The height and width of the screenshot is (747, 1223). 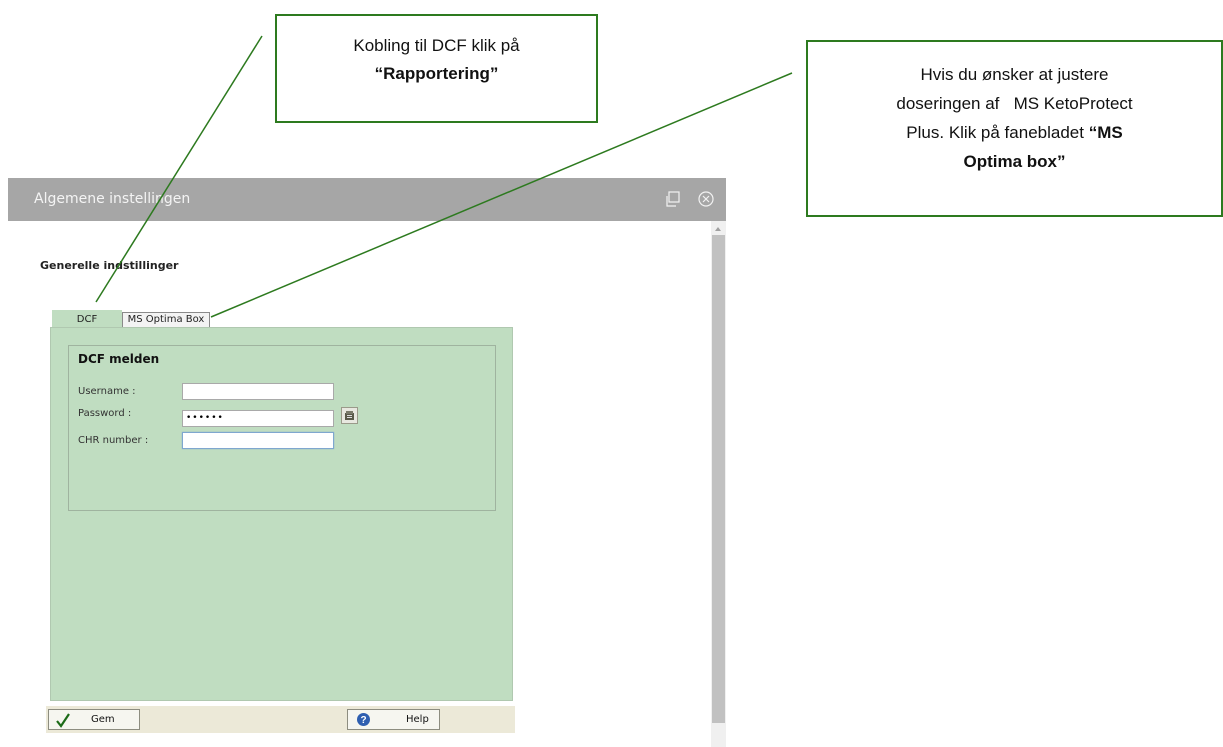 I want to click on callout-2-line-1: Hvis du ønsker at justere, so click(x=1014, y=74).